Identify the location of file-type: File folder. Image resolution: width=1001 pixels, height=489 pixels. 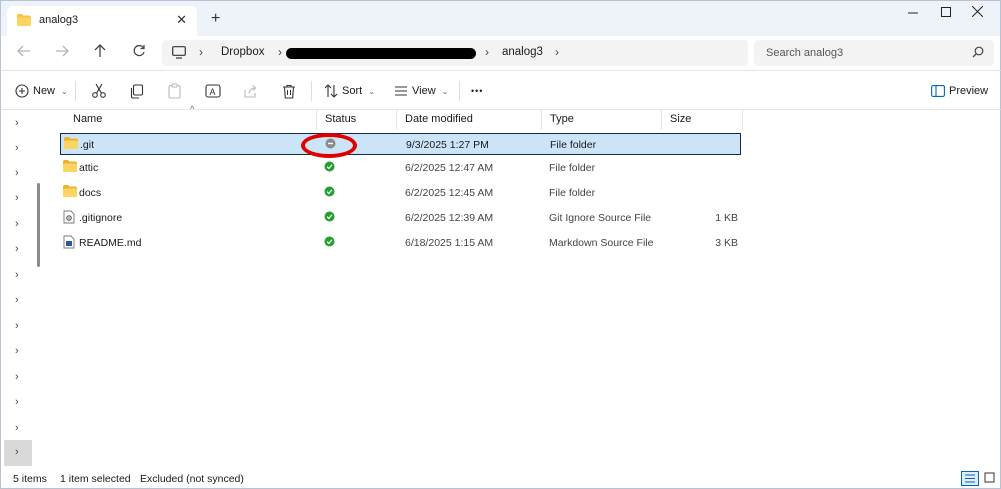
(572, 193).